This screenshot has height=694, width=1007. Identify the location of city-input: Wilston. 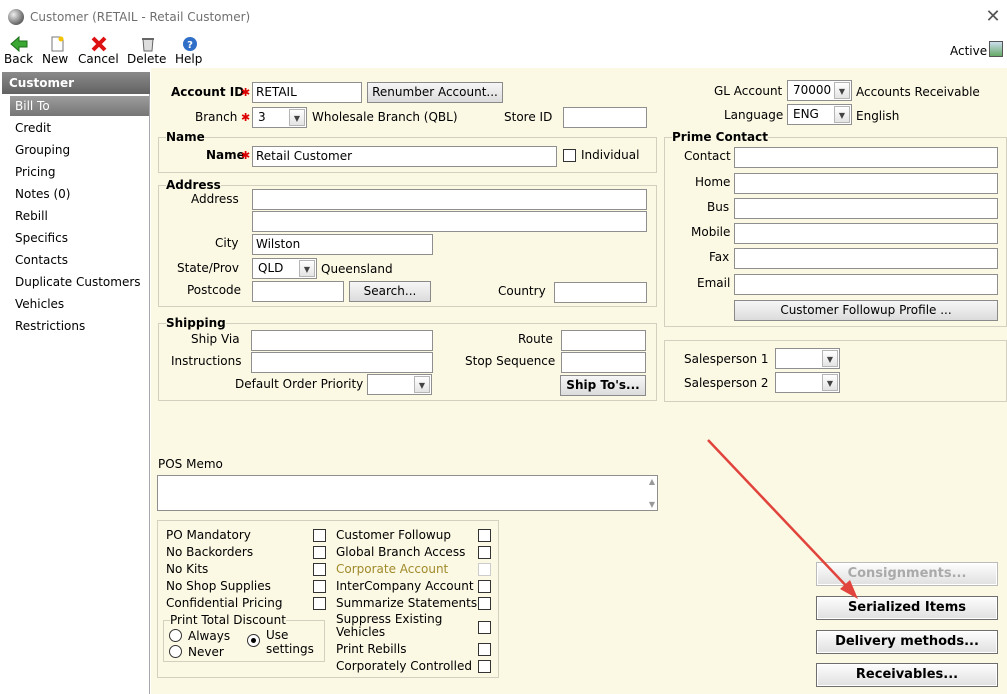
(342, 244).